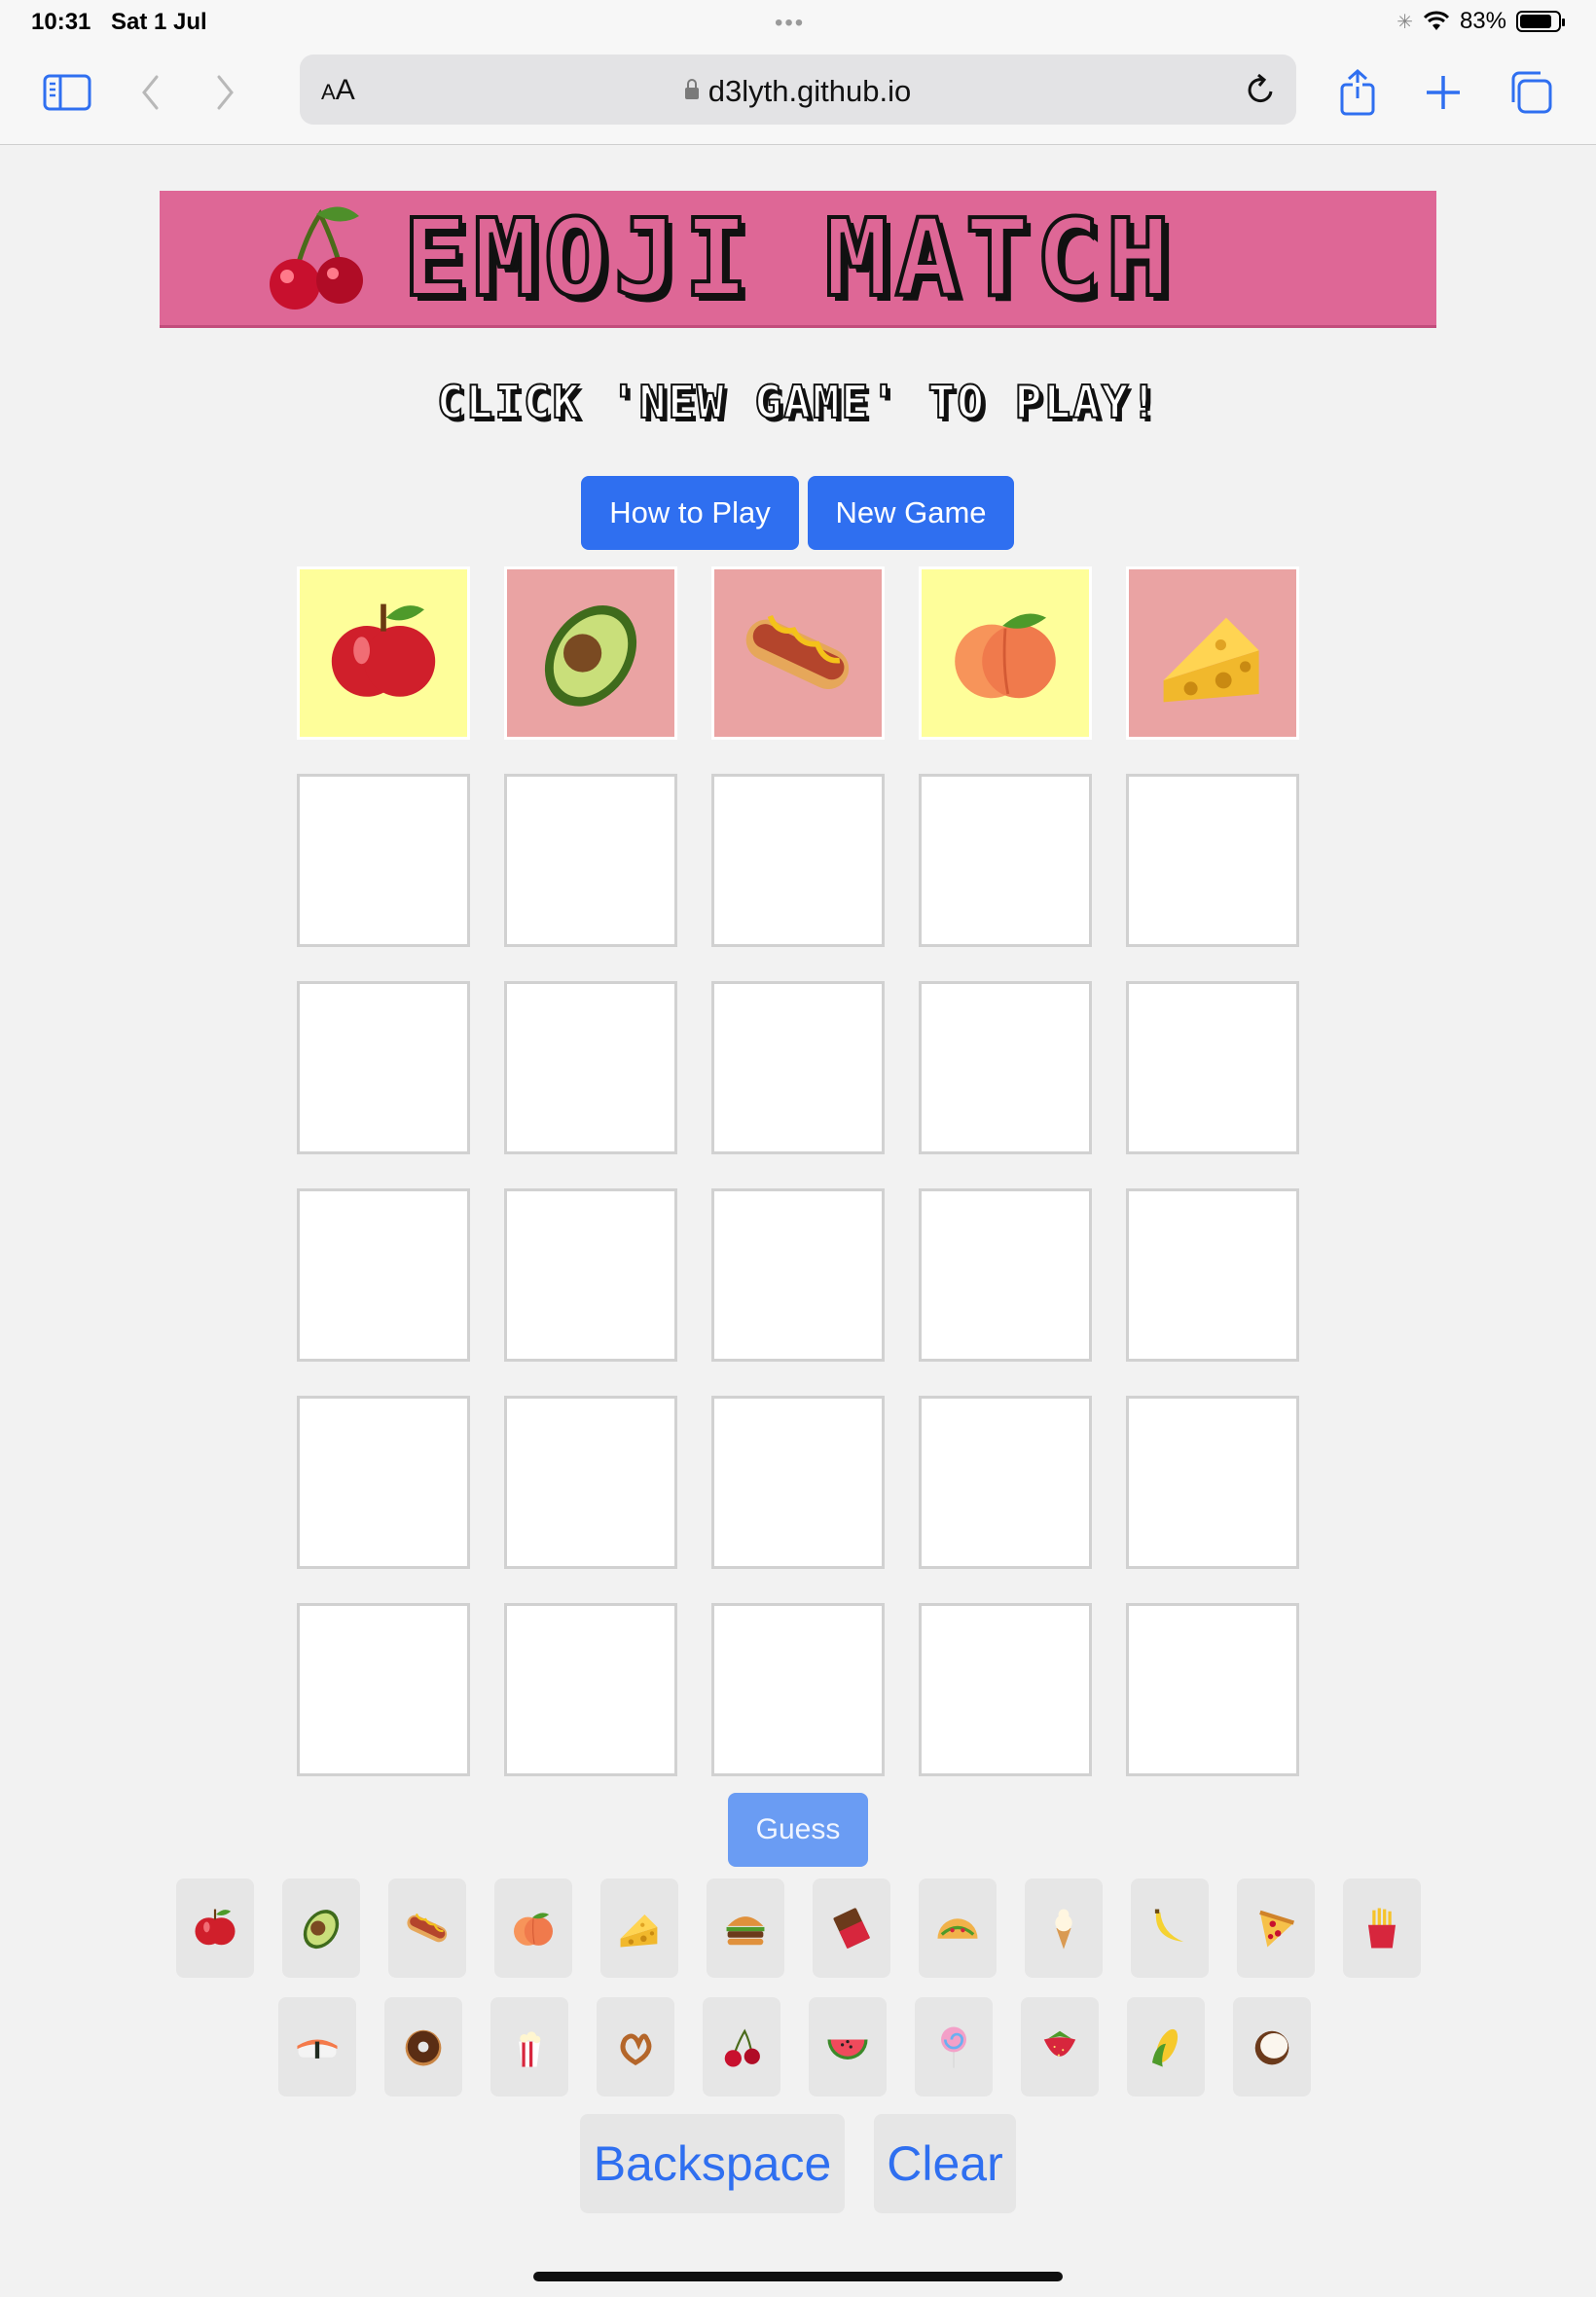  I want to click on url-text: d3lyth.github.io, so click(809, 91).